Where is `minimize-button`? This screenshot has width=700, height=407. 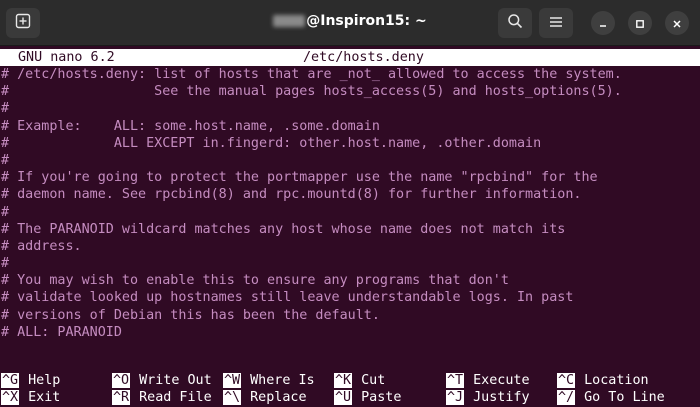 minimize-button is located at coordinates (603, 23).